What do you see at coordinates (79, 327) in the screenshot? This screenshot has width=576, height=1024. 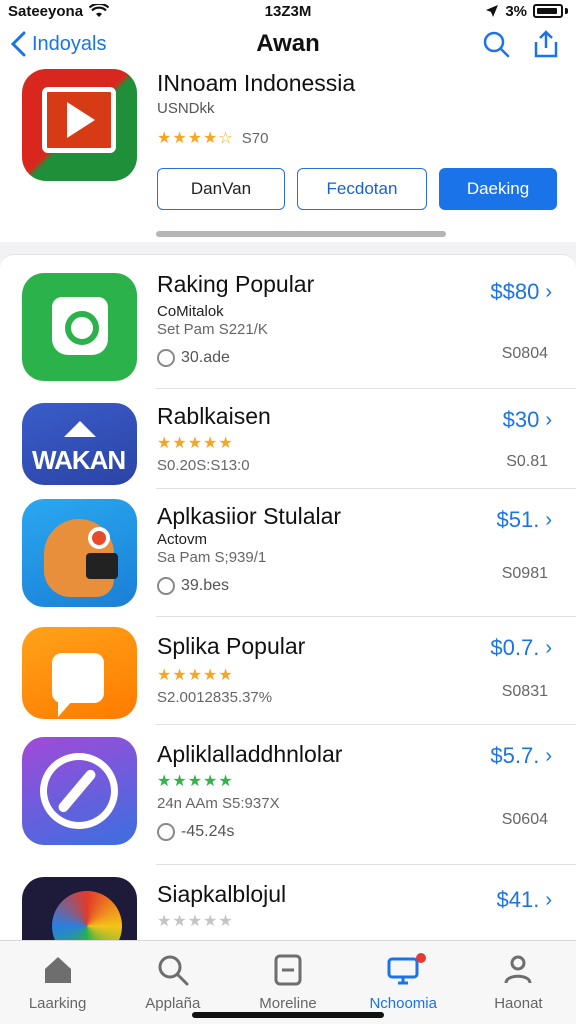 I see `shield-app-icon` at bounding box center [79, 327].